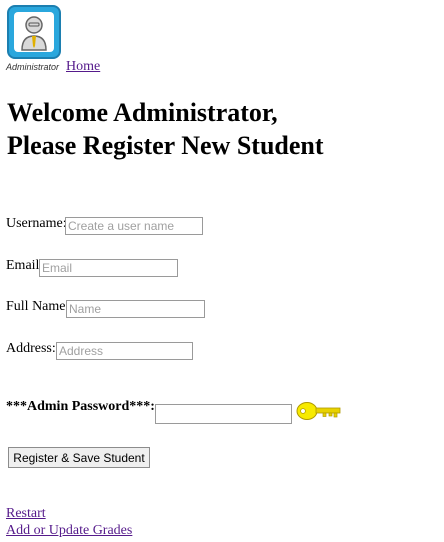  I want to click on fullname-input, so click(135, 309).